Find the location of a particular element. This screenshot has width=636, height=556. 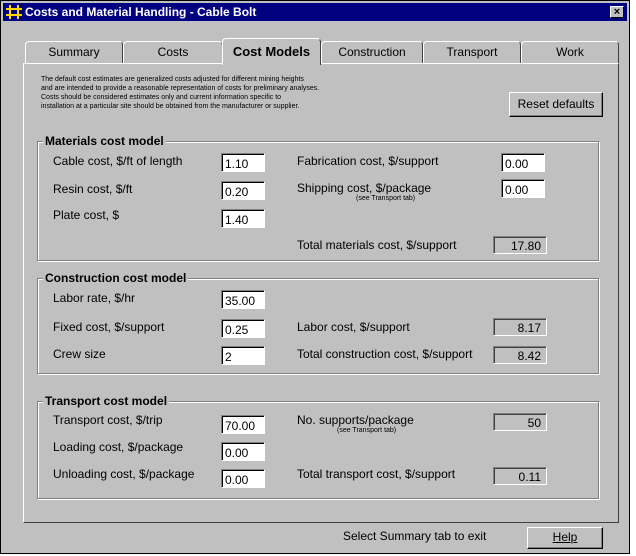

fixed-cost-label: Fixed cost, $/support is located at coordinates (109, 327).